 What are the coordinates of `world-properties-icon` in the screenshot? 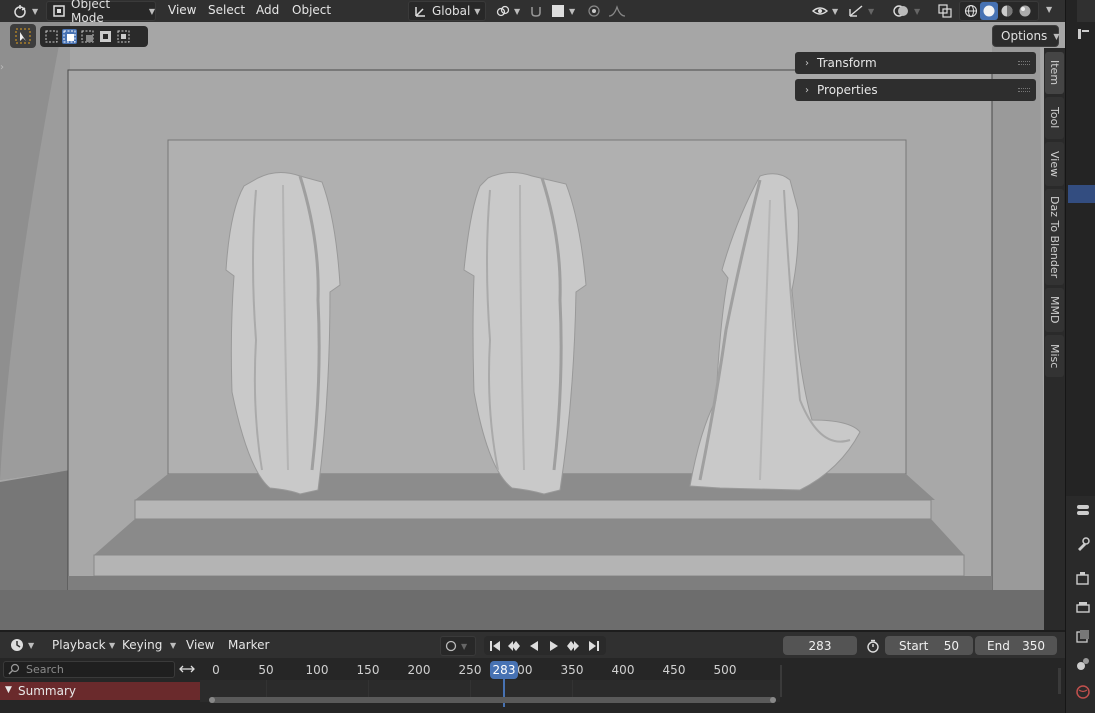 It's located at (1083, 692).